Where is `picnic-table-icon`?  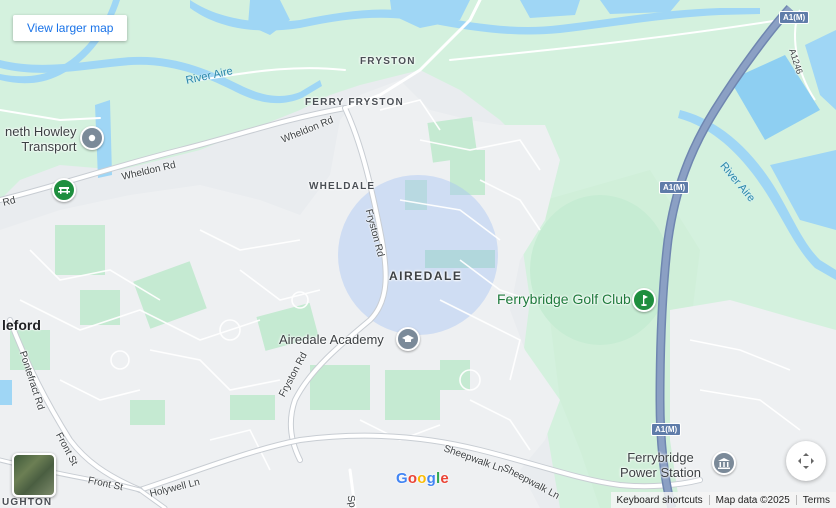
picnic-table-icon is located at coordinates (64, 190).